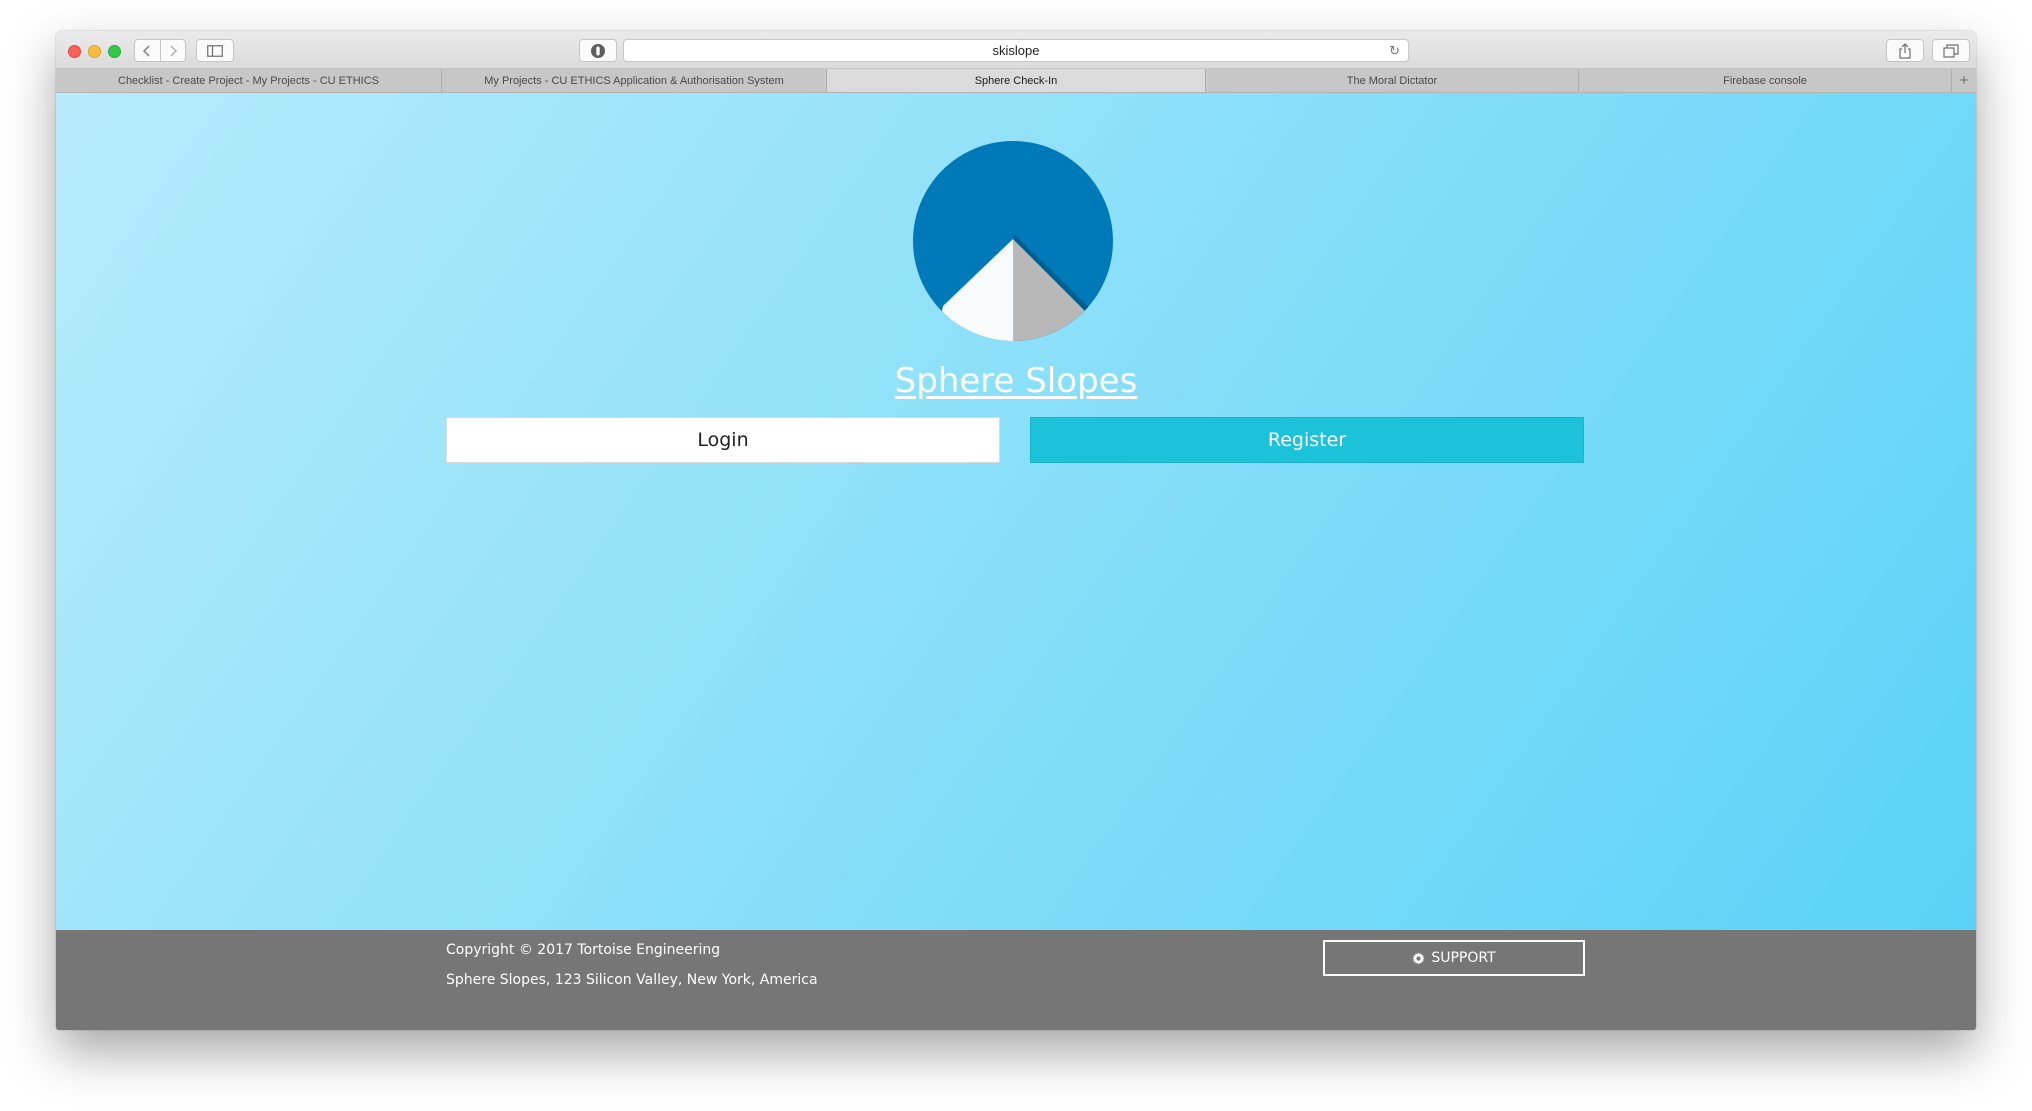 Image resolution: width=2032 pixels, height=1111 pixels. I want to click on chevron-right-icon, so click(173, 50).